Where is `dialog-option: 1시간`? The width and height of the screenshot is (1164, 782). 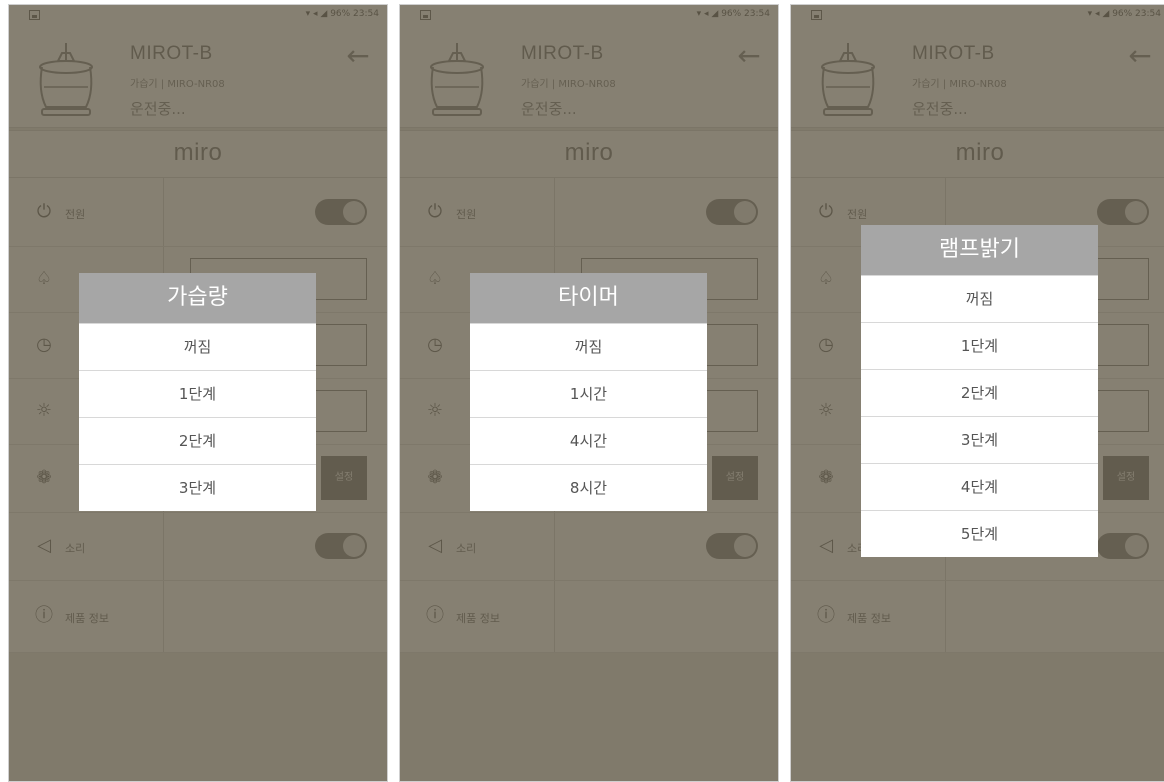 dialog-option: 1시간 is located at coordinates (588, 393).